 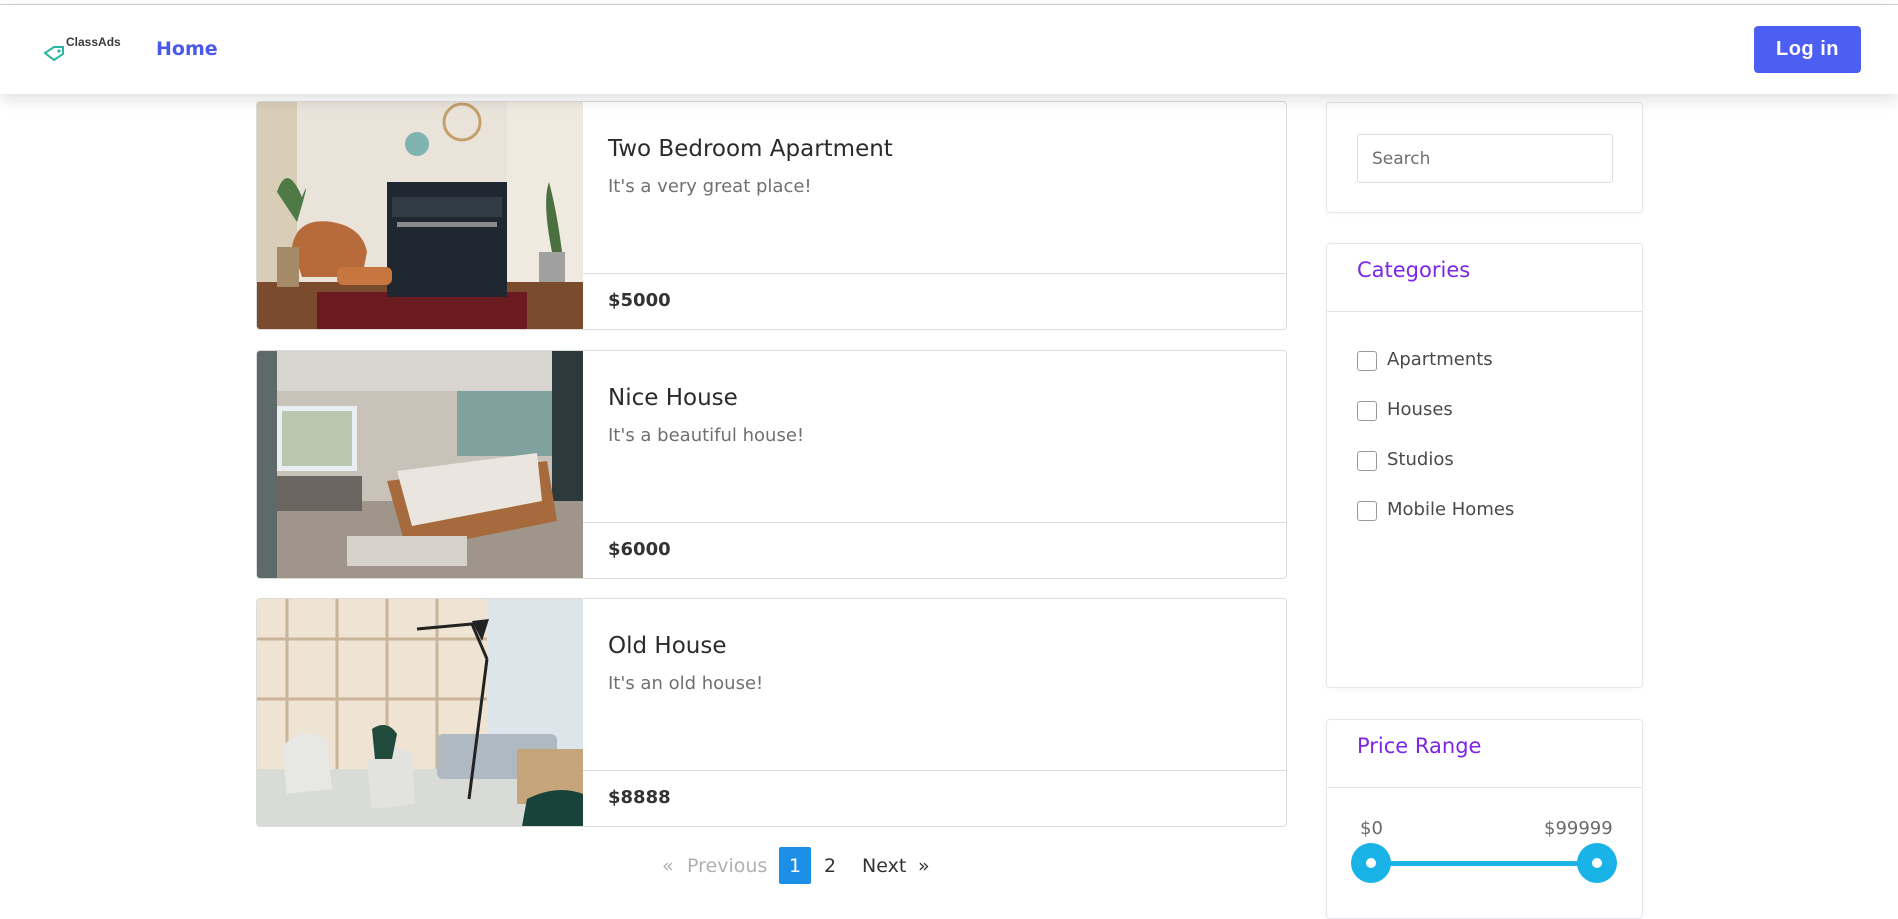 What do you see at coordinates (53, 54) in the screenshot?
I see `tag-icon` at bounding box center [53, 54].